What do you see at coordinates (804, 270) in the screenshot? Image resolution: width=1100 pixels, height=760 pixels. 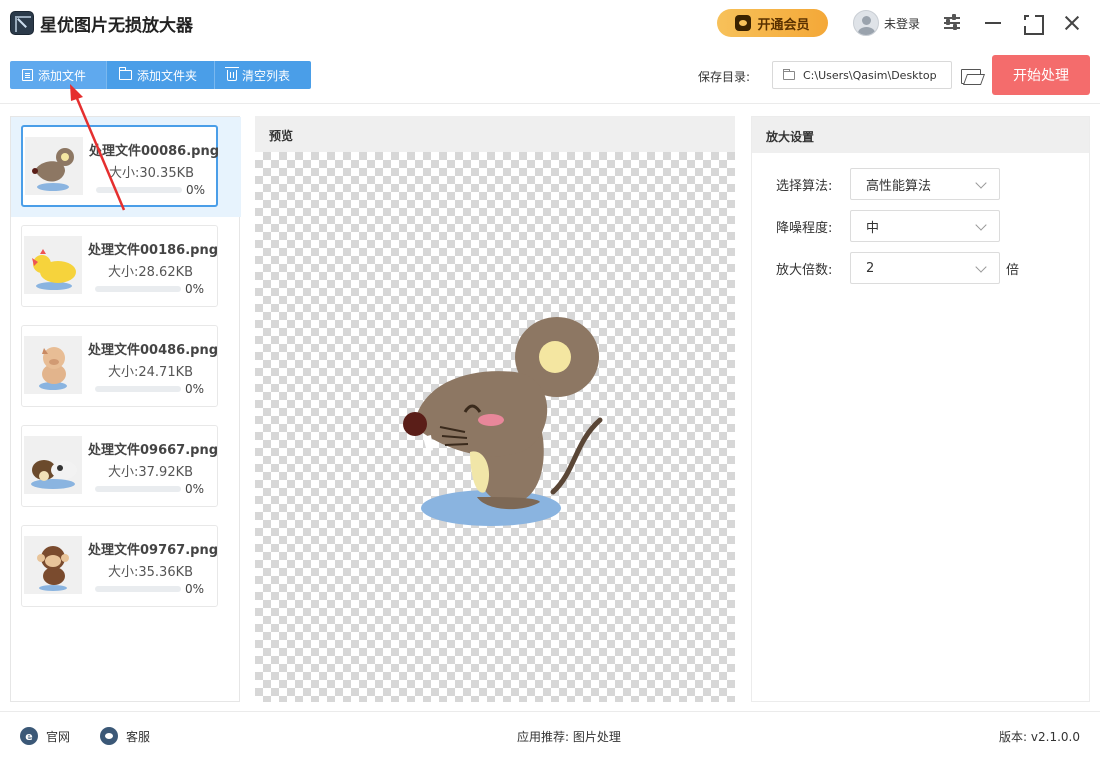 I see `scale-label: 放大倍数:` at bounding box center [804, 270].